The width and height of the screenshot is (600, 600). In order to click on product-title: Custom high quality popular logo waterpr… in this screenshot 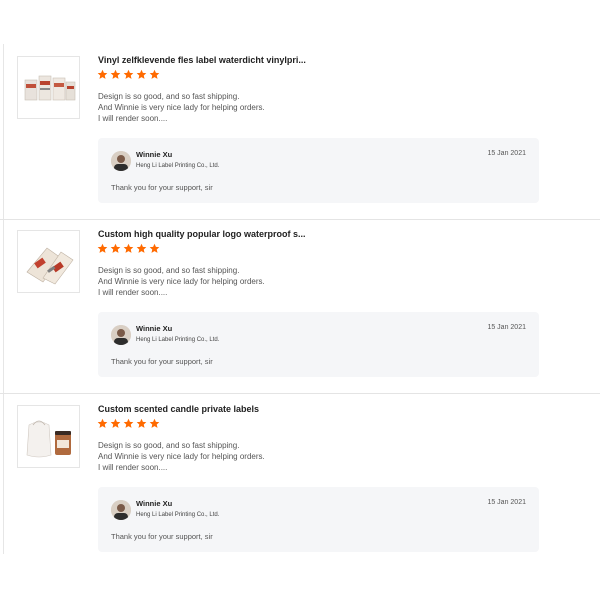, I will do `click(288, 234)`.